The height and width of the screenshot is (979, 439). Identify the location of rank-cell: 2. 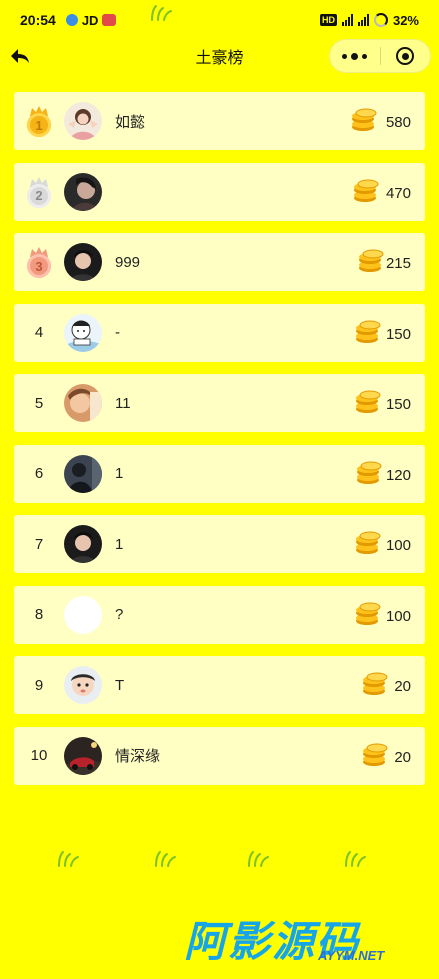
(39, 192).